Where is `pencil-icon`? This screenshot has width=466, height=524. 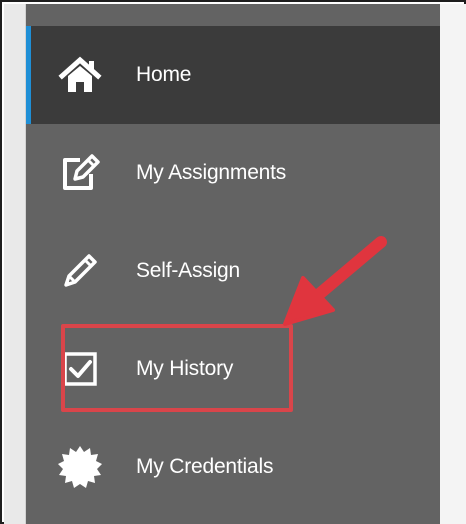 pencil-icon is located at coordinates (80, 271).